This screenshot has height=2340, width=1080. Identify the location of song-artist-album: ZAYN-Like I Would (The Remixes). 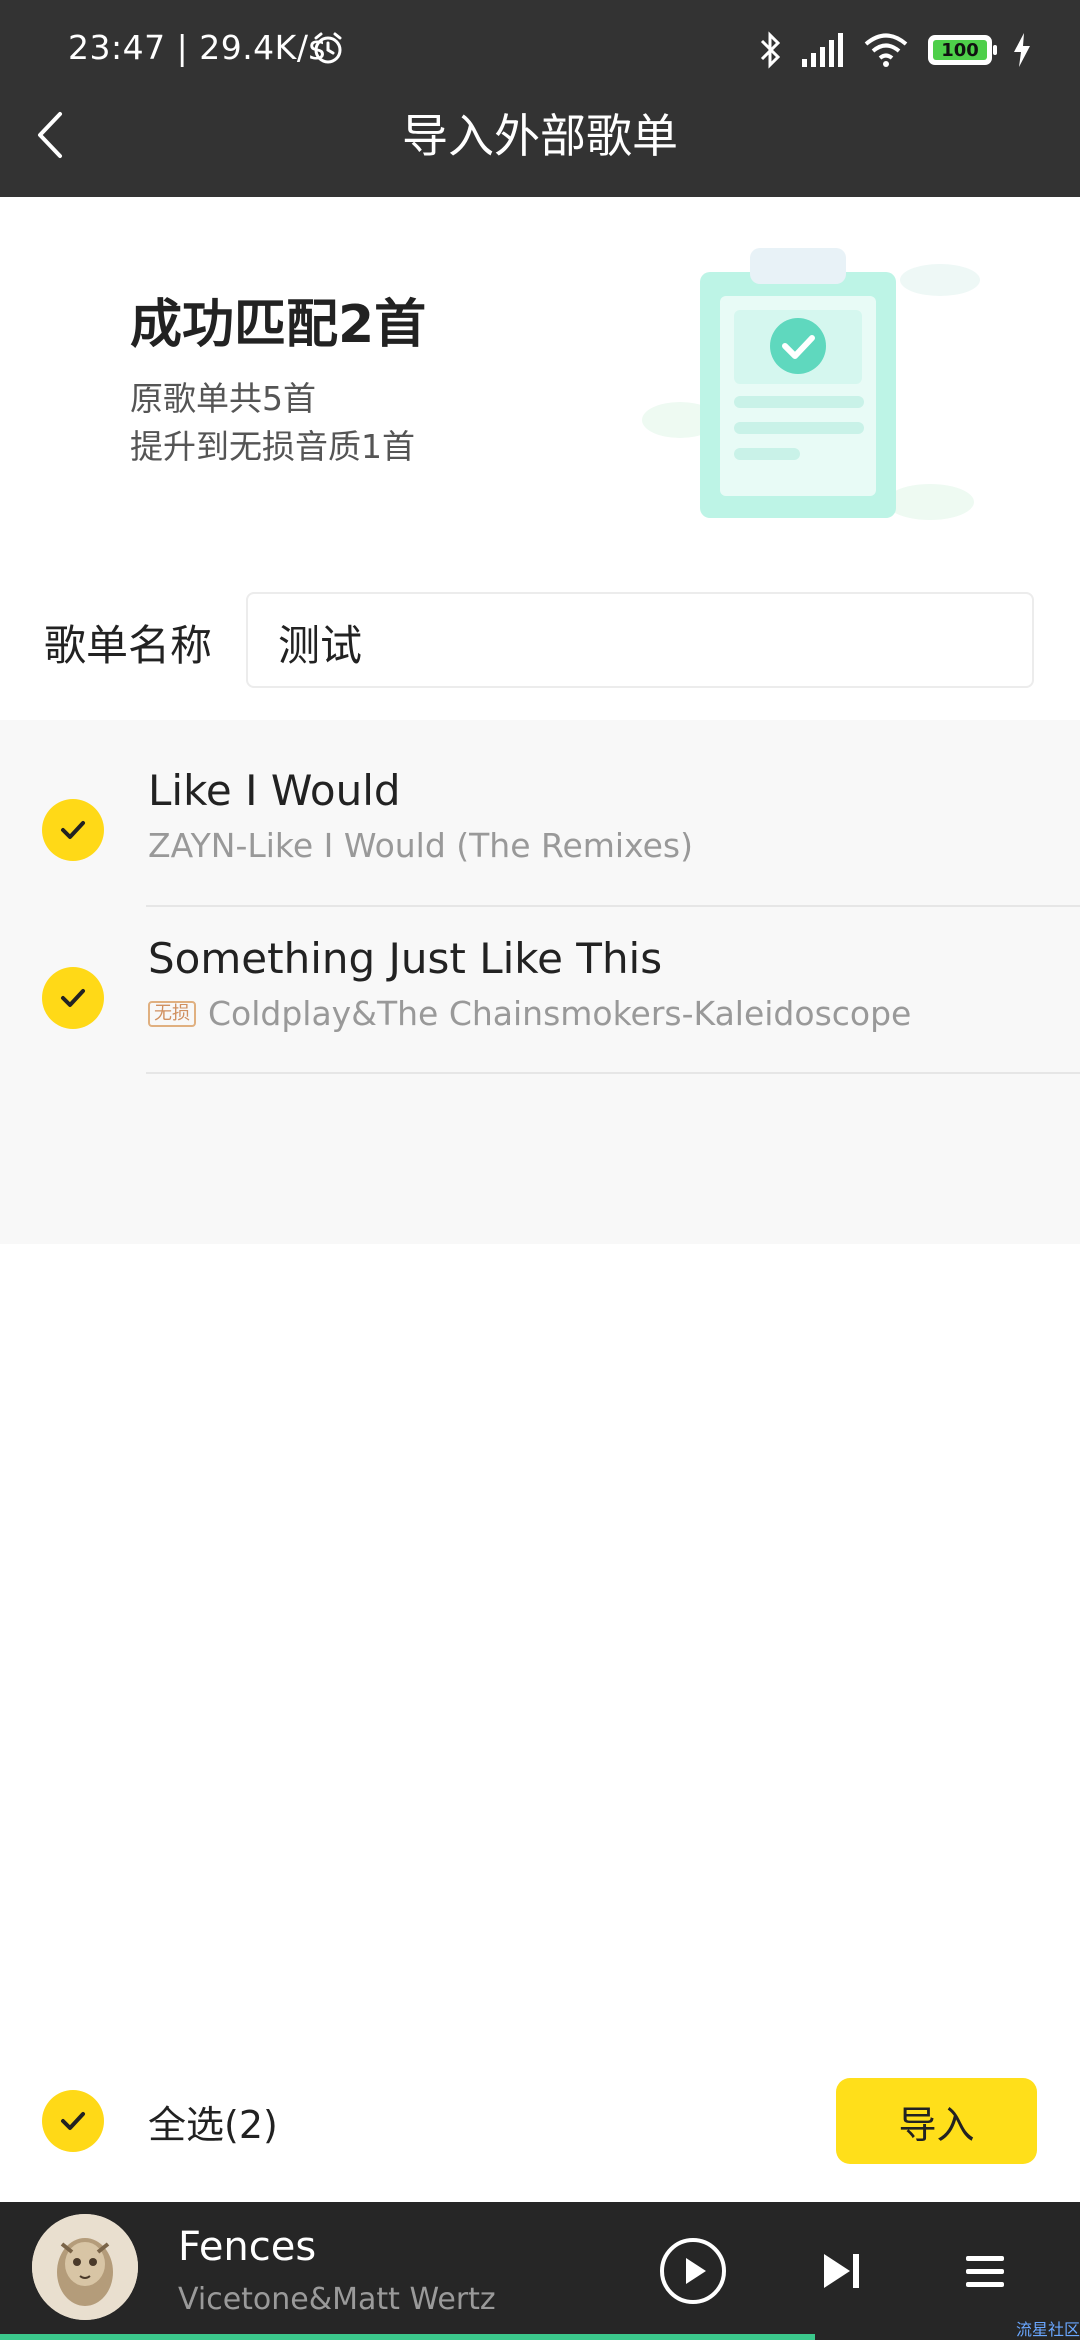
(420, 845).